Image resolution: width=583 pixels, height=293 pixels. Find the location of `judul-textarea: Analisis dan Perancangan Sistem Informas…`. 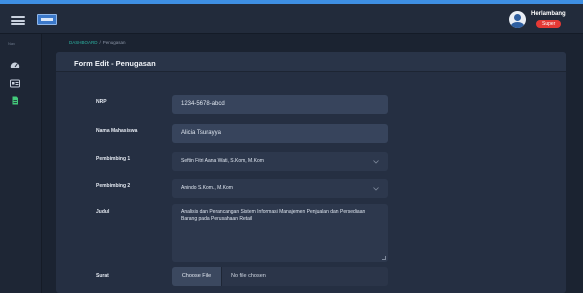

judul-textarea: Analisis dan Perancangan Sistem Informas… is located at coordinates (280, 233).